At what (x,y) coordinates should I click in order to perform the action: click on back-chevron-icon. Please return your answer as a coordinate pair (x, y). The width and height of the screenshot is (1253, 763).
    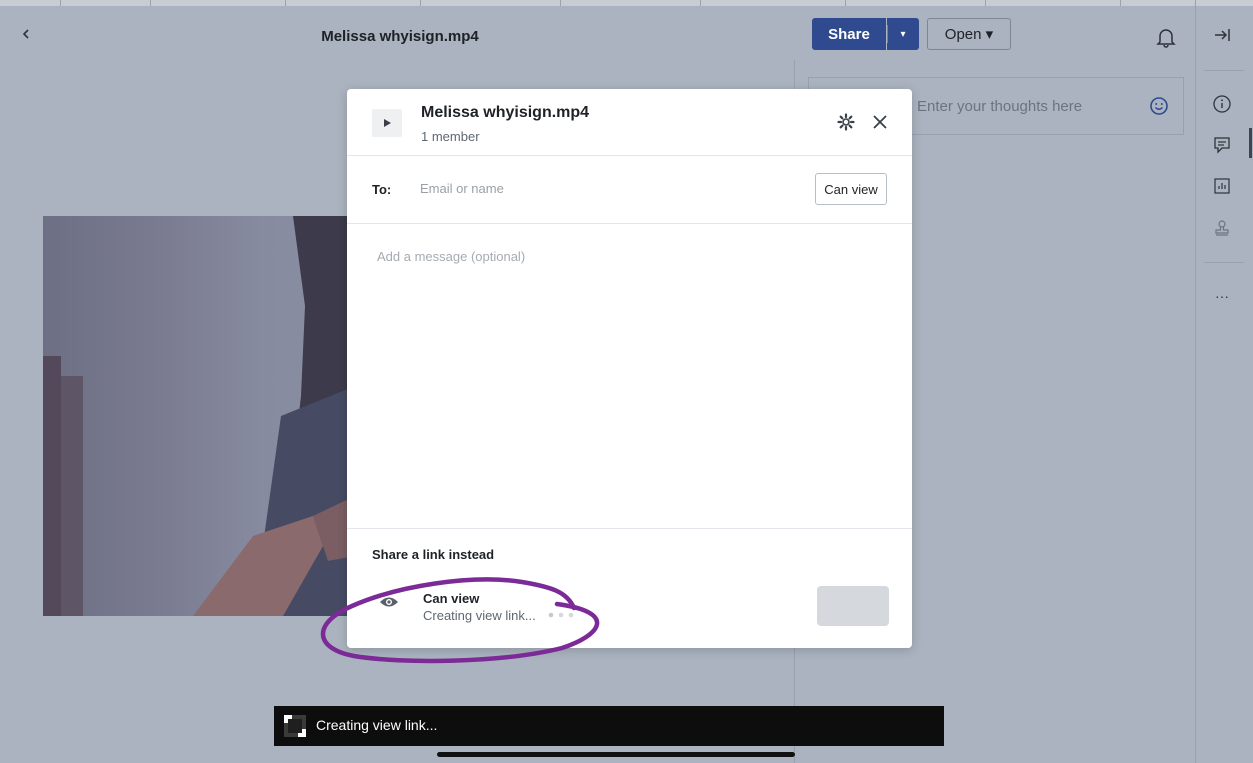
    Looking at the image, I should click on (25, 34).